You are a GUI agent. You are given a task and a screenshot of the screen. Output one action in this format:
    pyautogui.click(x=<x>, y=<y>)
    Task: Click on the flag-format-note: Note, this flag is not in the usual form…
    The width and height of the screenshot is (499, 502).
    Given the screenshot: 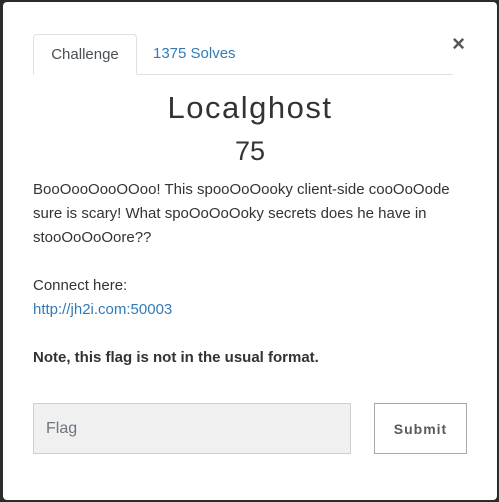 What is the action you would take?
    pyautogui.click(x=176, y=357)
    